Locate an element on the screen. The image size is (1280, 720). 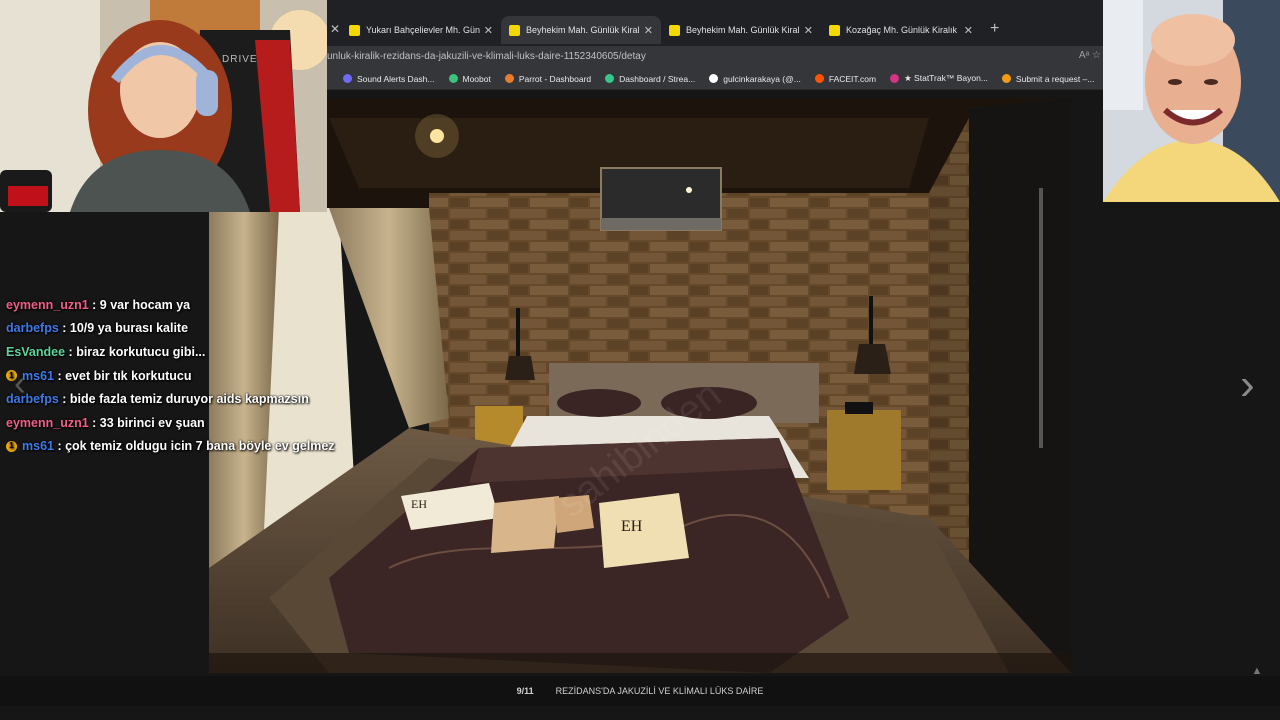
bookmark-parrot: Parrot - Dashboard is located at coordinates (548, 78).